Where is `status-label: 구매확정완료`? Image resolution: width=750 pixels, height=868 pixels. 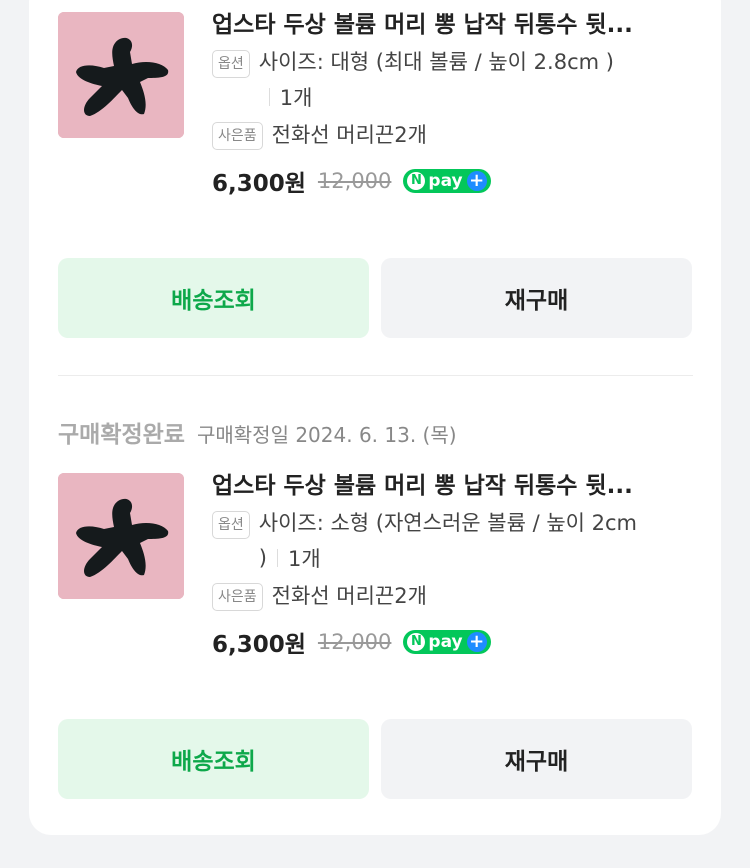 status-label: 구매확정완료 is located at coordinates (121, 435).